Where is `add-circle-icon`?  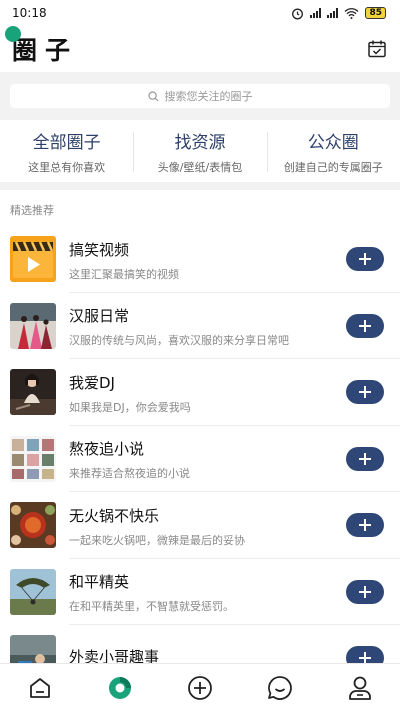 add-circle-icon is located at coordinates (200, 687).